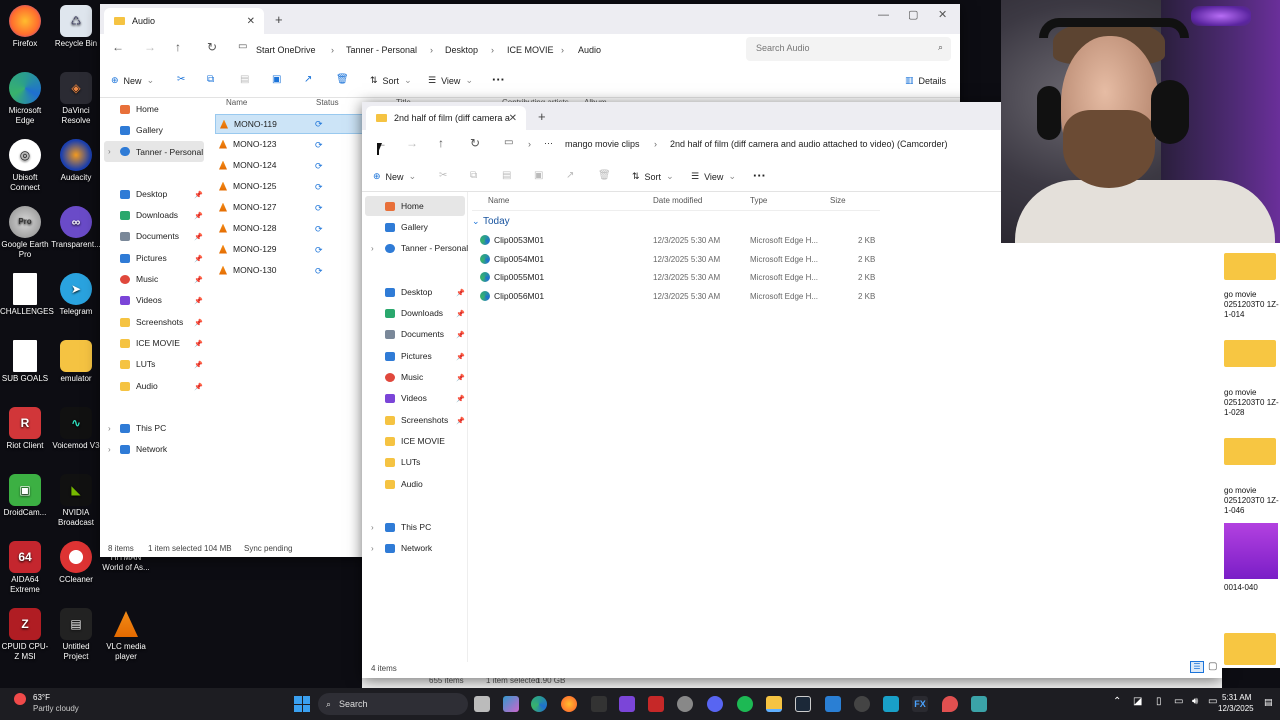  What do you see at coordinates (286, 50) in the screenshot?
I see `breadcrumb-item: Start OneDrive` at bounding box center [286, 50].